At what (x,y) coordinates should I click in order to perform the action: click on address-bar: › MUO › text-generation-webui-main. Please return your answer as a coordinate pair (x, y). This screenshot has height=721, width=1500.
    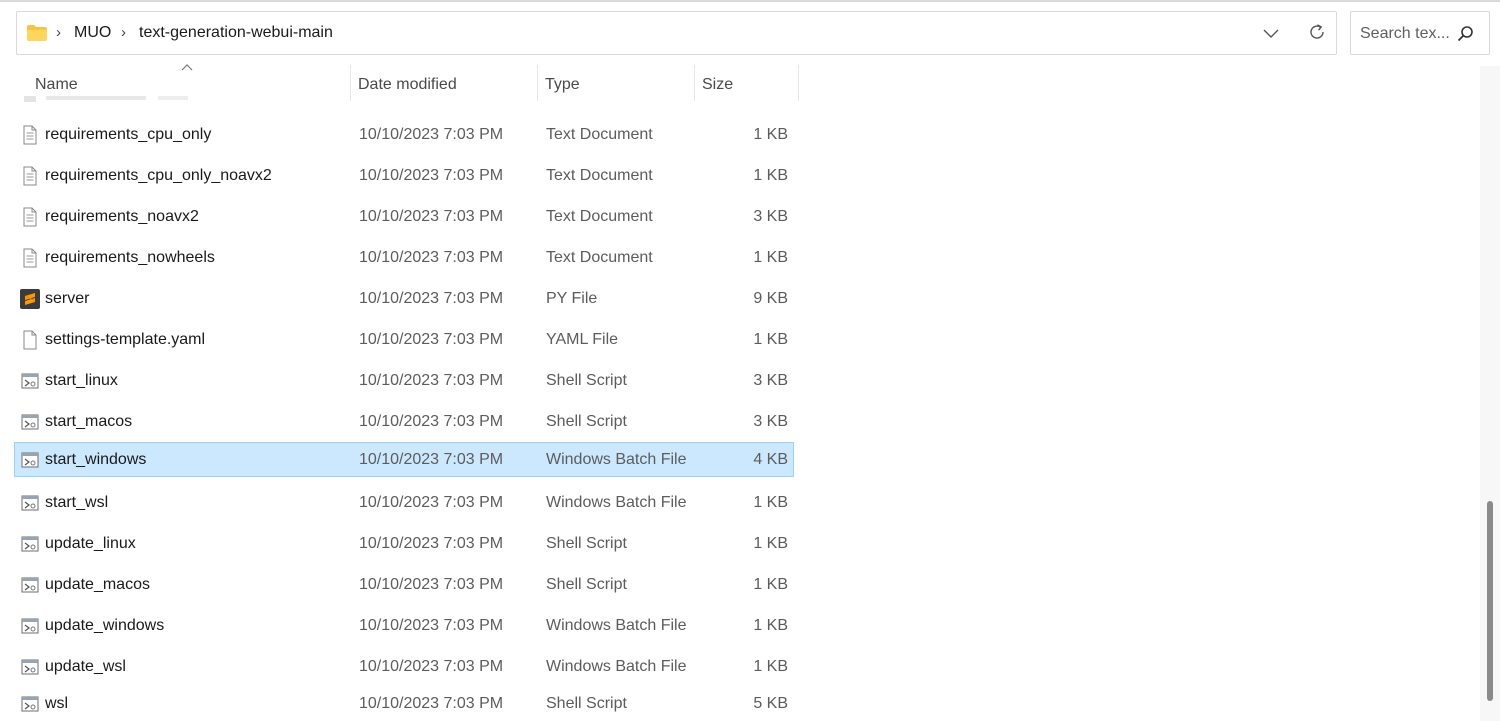
    Looking at the image, I should click on (676, 33).